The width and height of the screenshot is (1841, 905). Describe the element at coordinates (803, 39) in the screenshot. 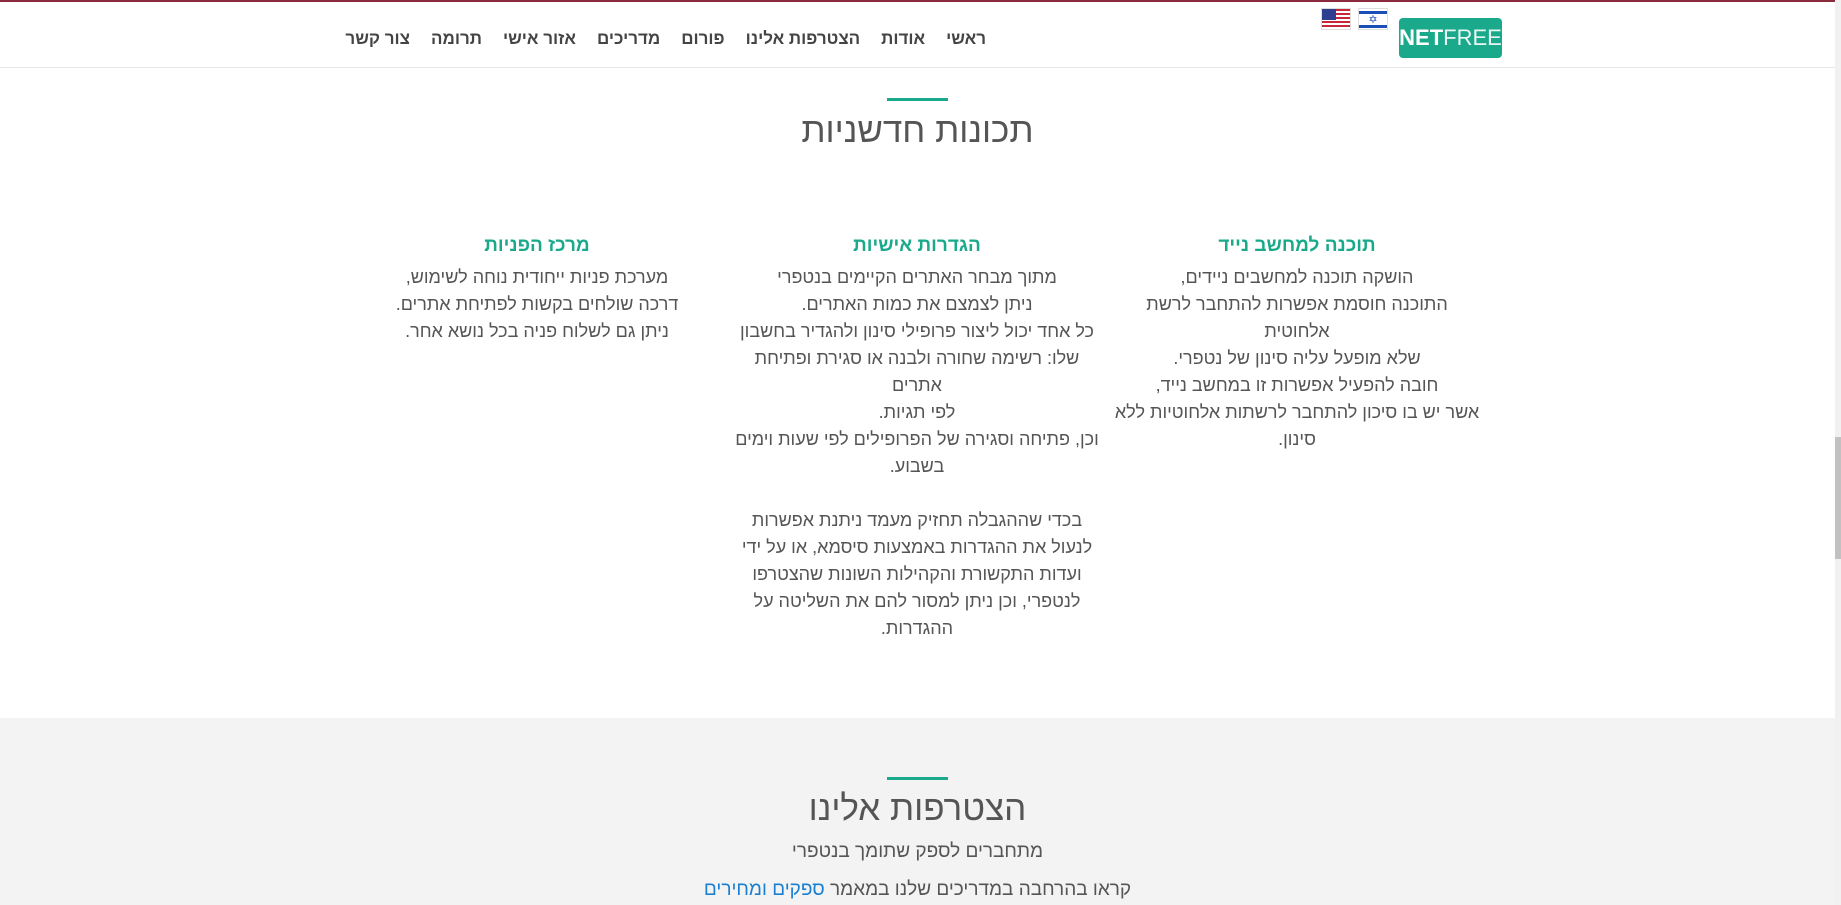

I see `nav-join: הצטרפות אלינו` at that location.